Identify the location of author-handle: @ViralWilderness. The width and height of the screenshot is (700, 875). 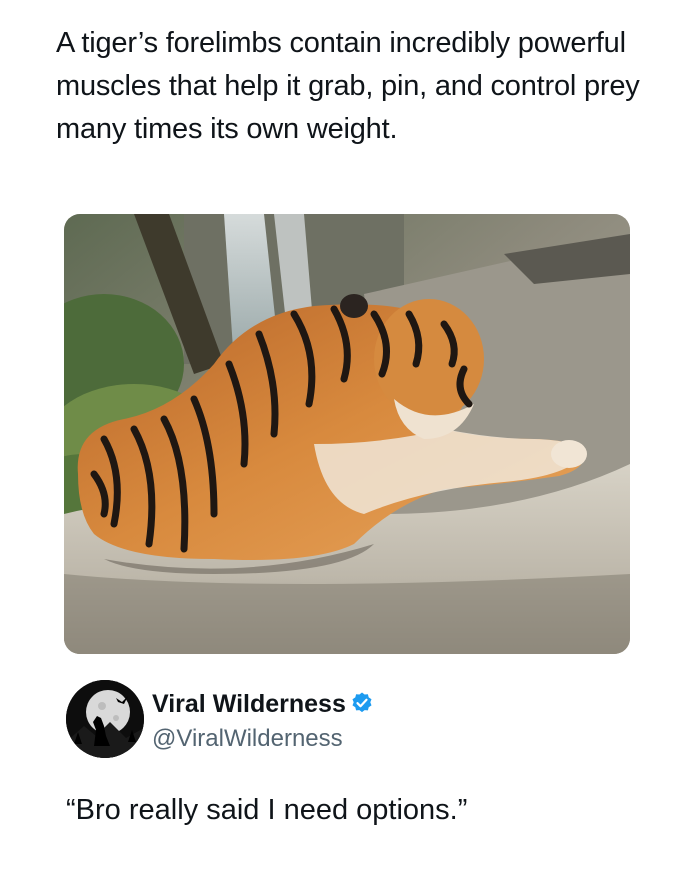
(247, 739).